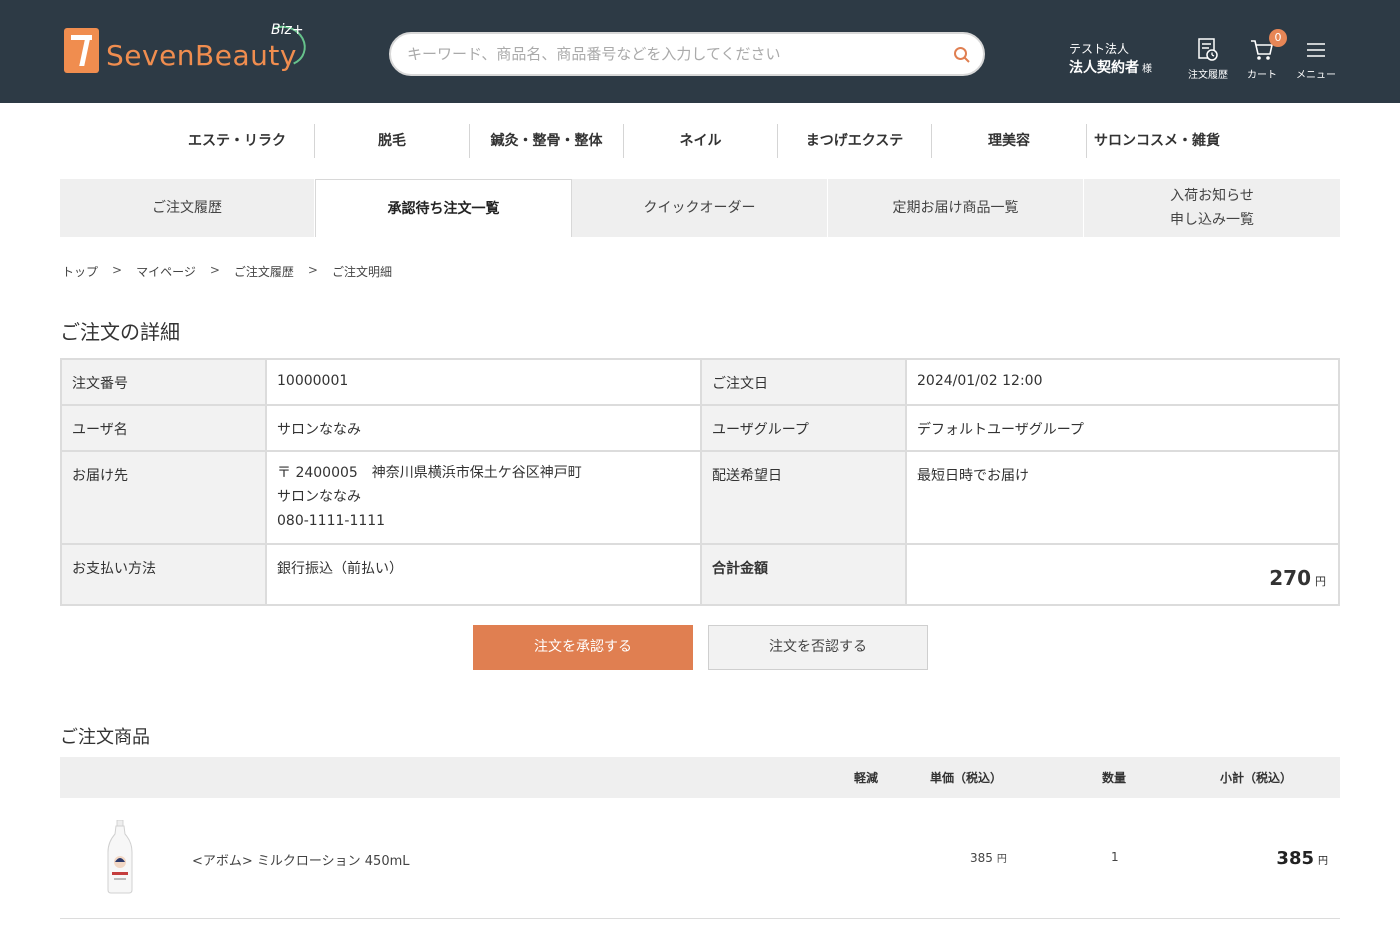 The height and width of the screenshot is (936, 1400). Describe the element at coordinates (1316, 59) in the screenshot. I see `menu-button: メニュー` at that location.